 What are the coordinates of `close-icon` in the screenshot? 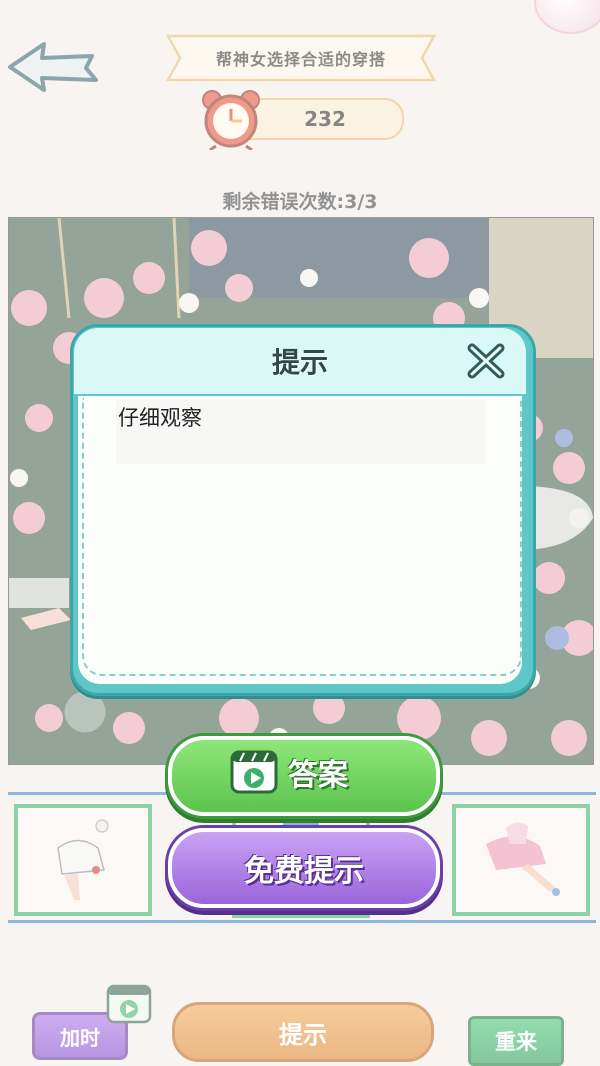 It's located at (486, 361).